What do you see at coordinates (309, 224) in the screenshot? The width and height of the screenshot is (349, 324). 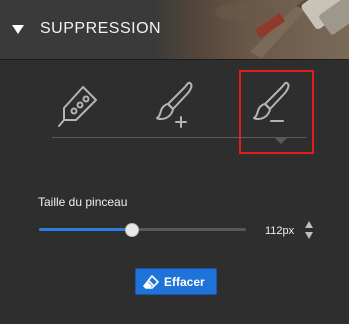 I see `stepper-up-icon` at bounding box center [309, 224].